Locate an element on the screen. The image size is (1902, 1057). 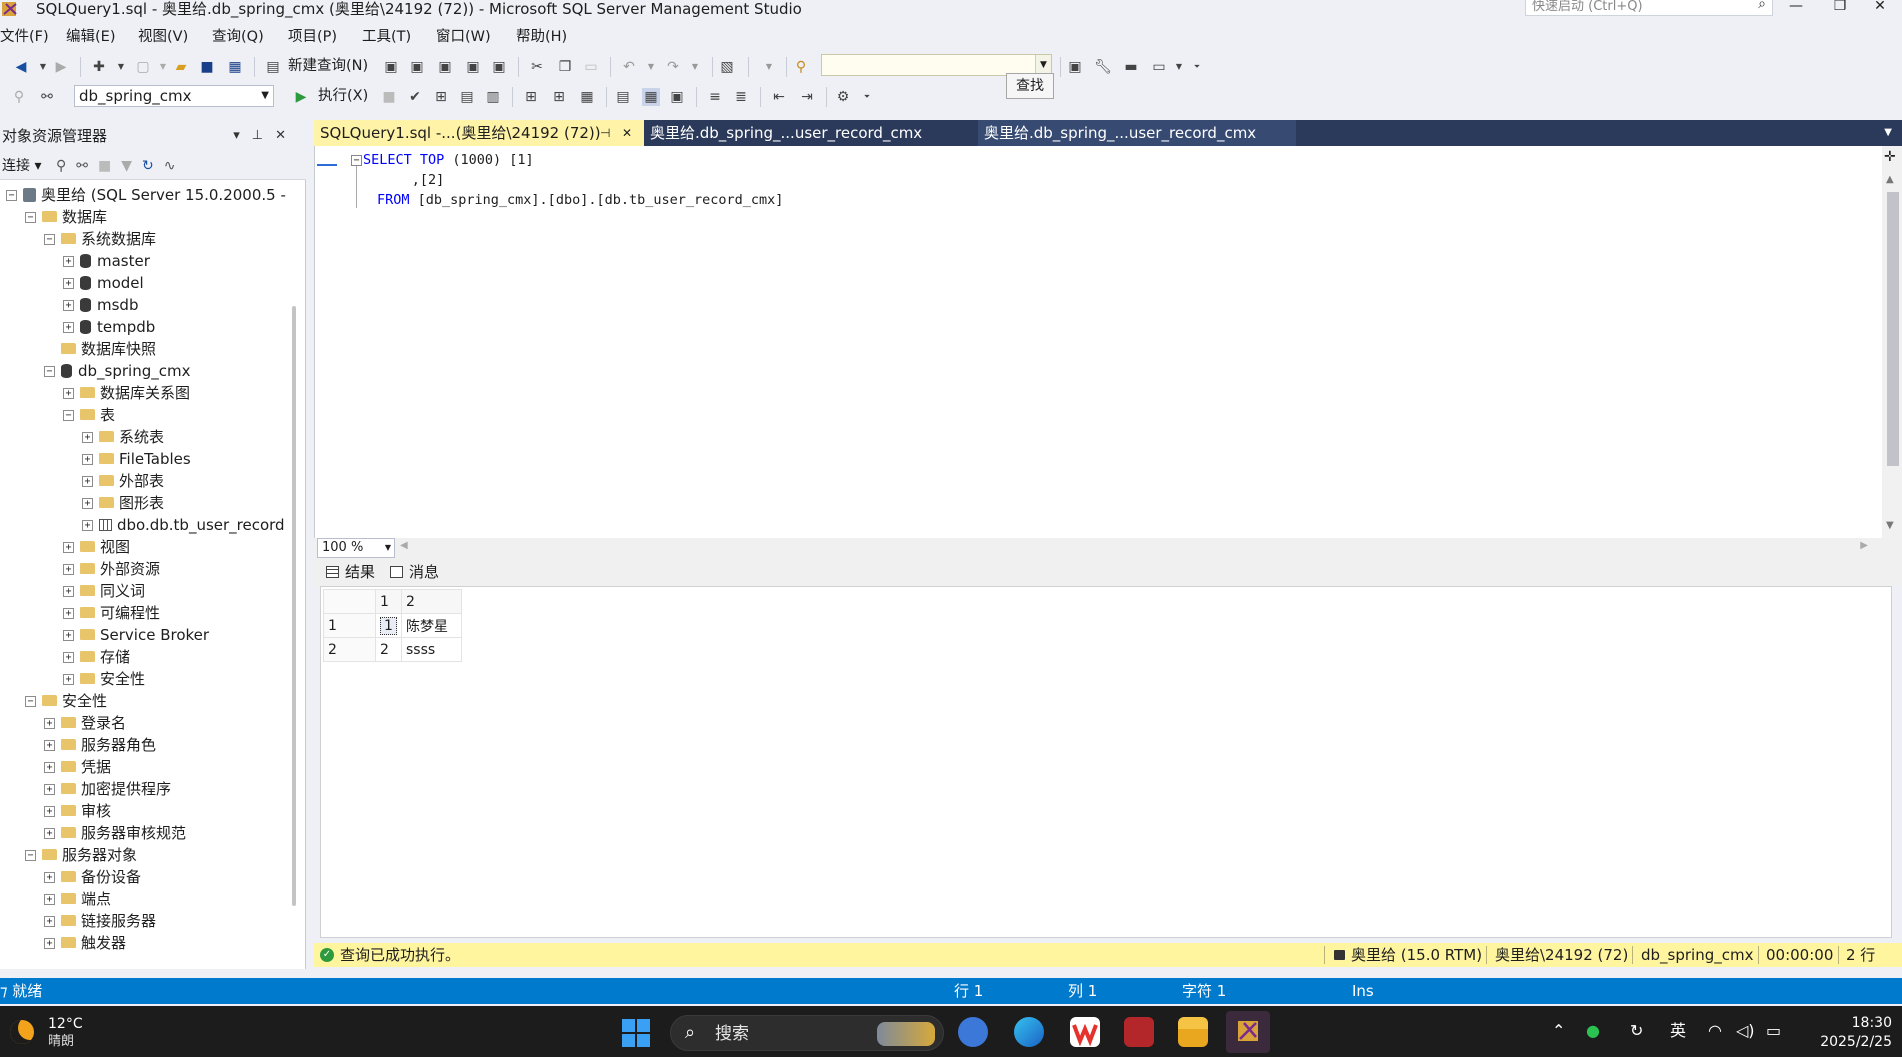
decrease-indent-icon: ⇤ is located at coordinates (779, 97).